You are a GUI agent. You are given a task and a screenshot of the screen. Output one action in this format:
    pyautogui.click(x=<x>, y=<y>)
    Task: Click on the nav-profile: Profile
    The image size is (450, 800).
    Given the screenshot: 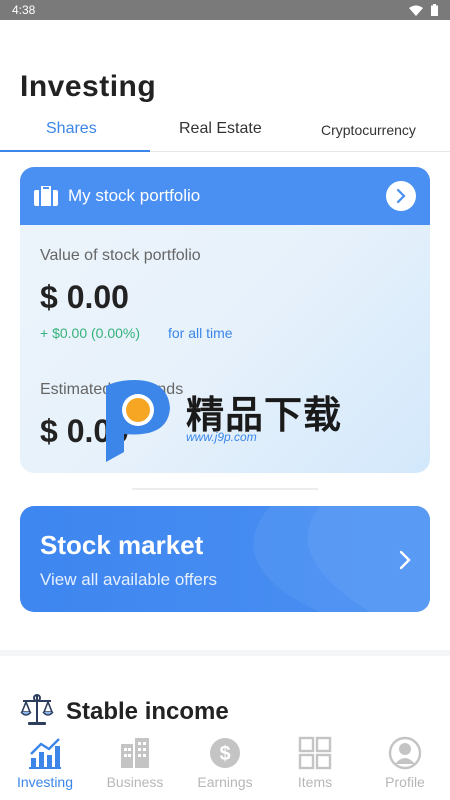 What is the action you would take?
    pyautogui.click(x=405, y=765)
    